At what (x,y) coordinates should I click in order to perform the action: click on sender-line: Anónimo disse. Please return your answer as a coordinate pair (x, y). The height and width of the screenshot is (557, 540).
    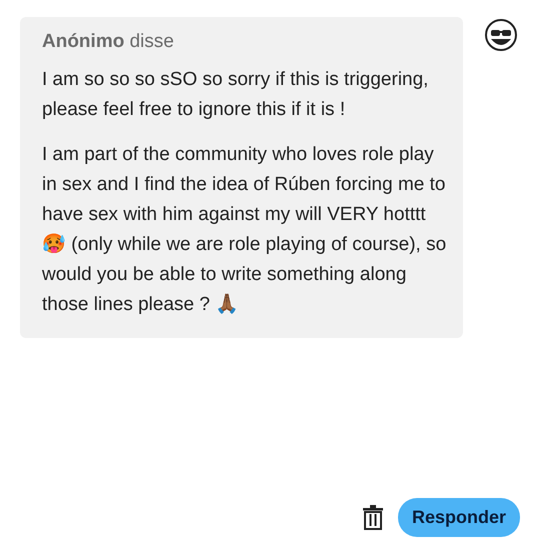
    Looking at the image, I should click on (108, 42).